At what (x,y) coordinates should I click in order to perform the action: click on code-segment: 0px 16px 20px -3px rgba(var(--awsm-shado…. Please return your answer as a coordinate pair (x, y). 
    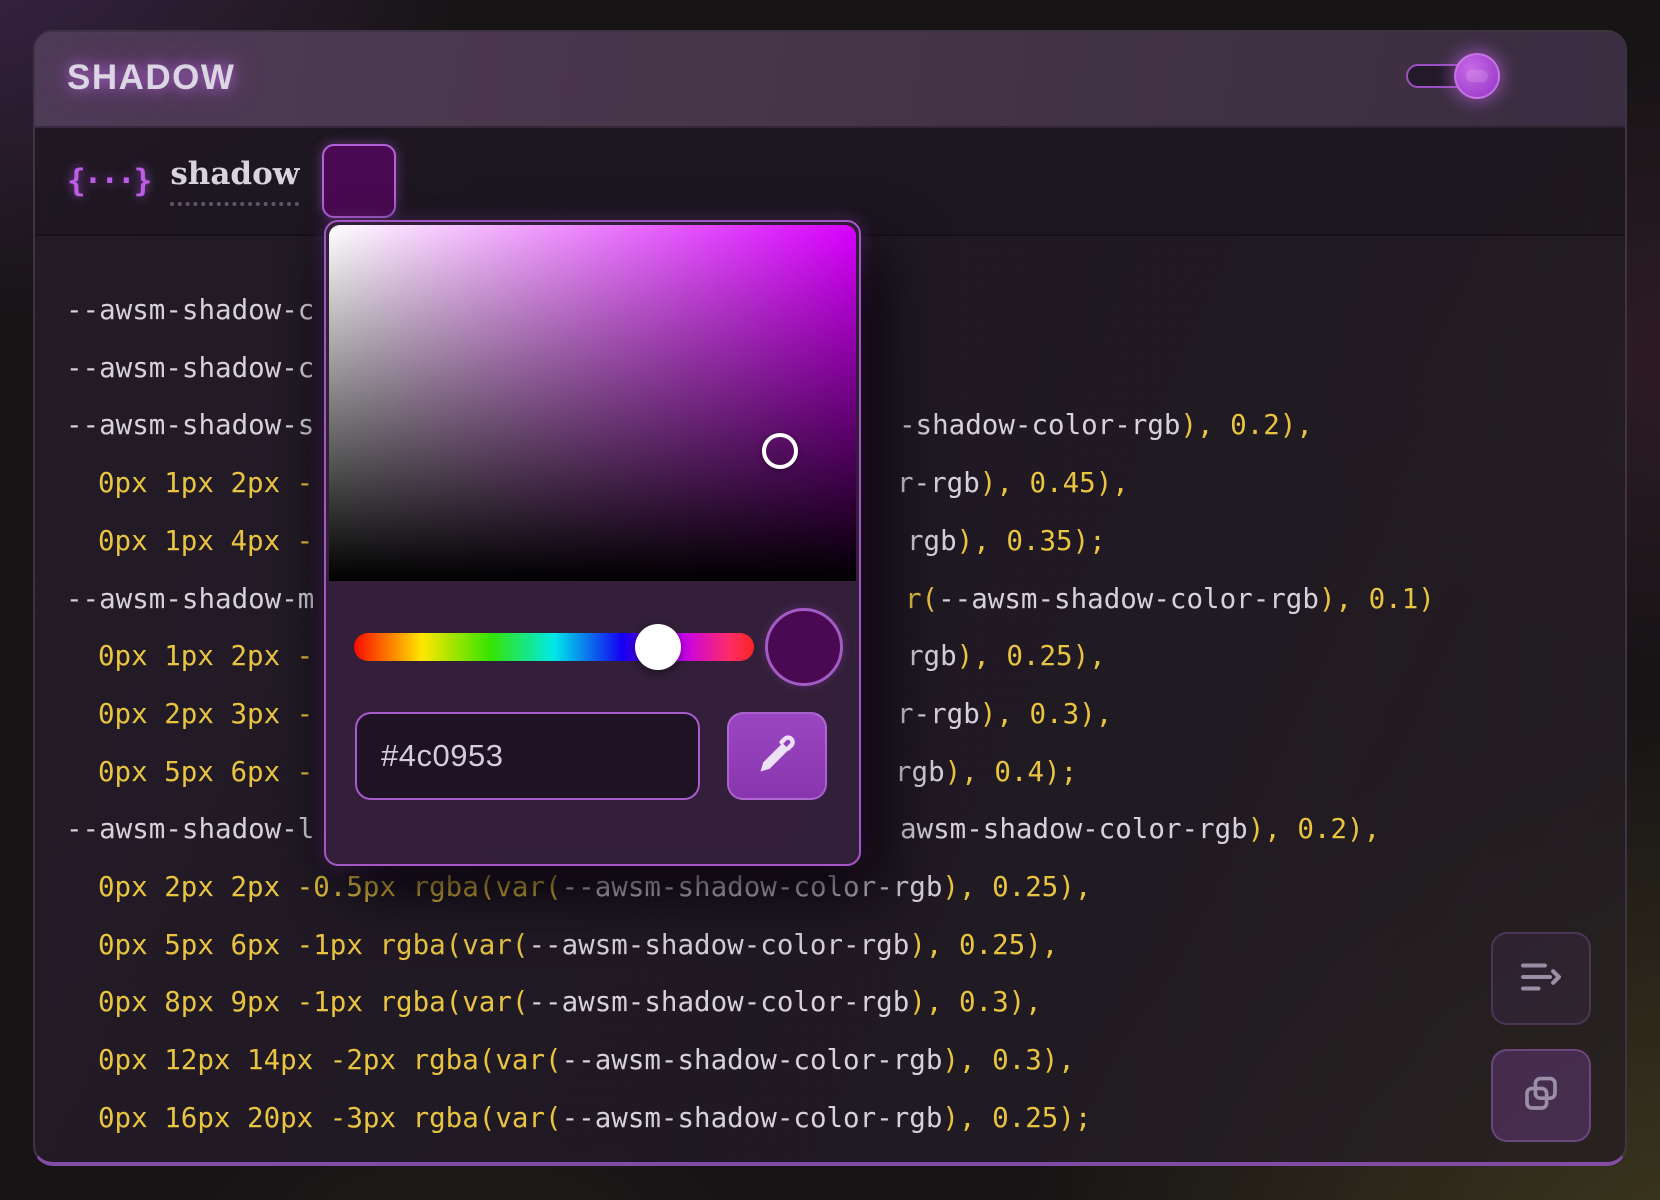
    Looking at the image, I should click on (595, 1118).